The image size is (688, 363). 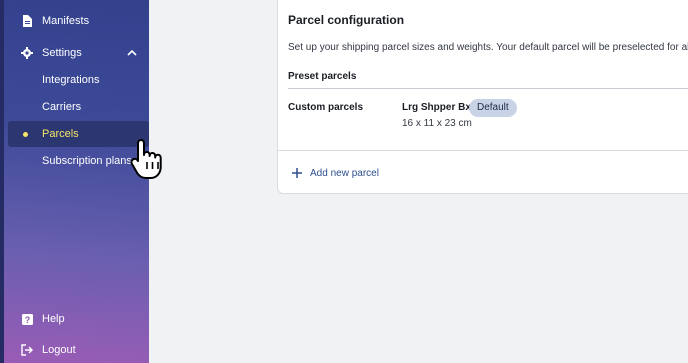 What do you see at coordinates (27, 53) in the screenshot?
I see `gear-icon` at bounding box center [27, 53].